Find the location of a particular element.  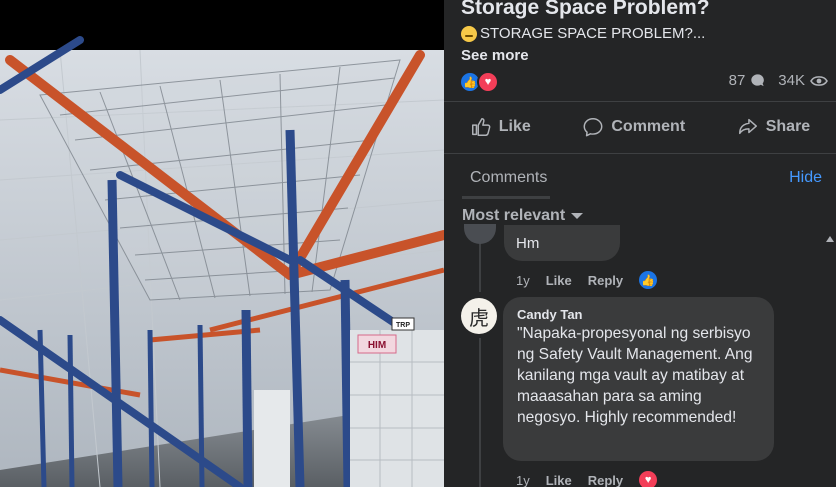

share-button-label: Share is located at coordinates (788, 126).